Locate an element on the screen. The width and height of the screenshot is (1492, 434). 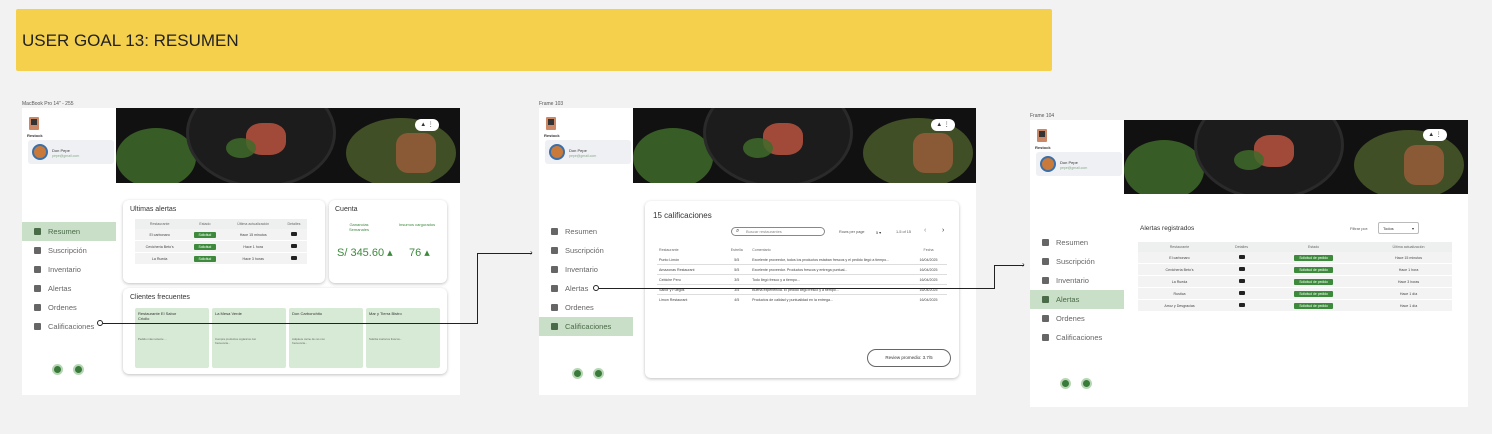
filter-select: Todos ▾ is located at coordinates (1398, 228).